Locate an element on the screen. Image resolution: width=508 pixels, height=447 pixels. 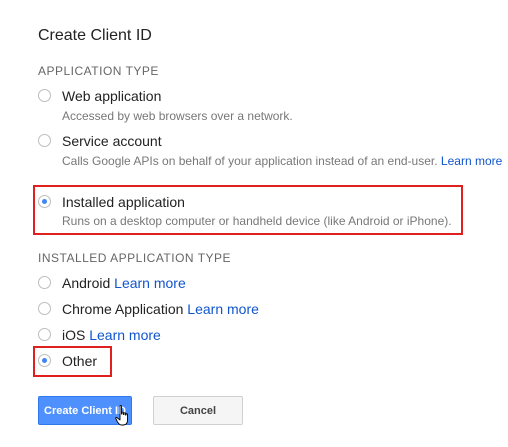
ios-learn-more-link: Learn more is located at coordinates (125, 335).